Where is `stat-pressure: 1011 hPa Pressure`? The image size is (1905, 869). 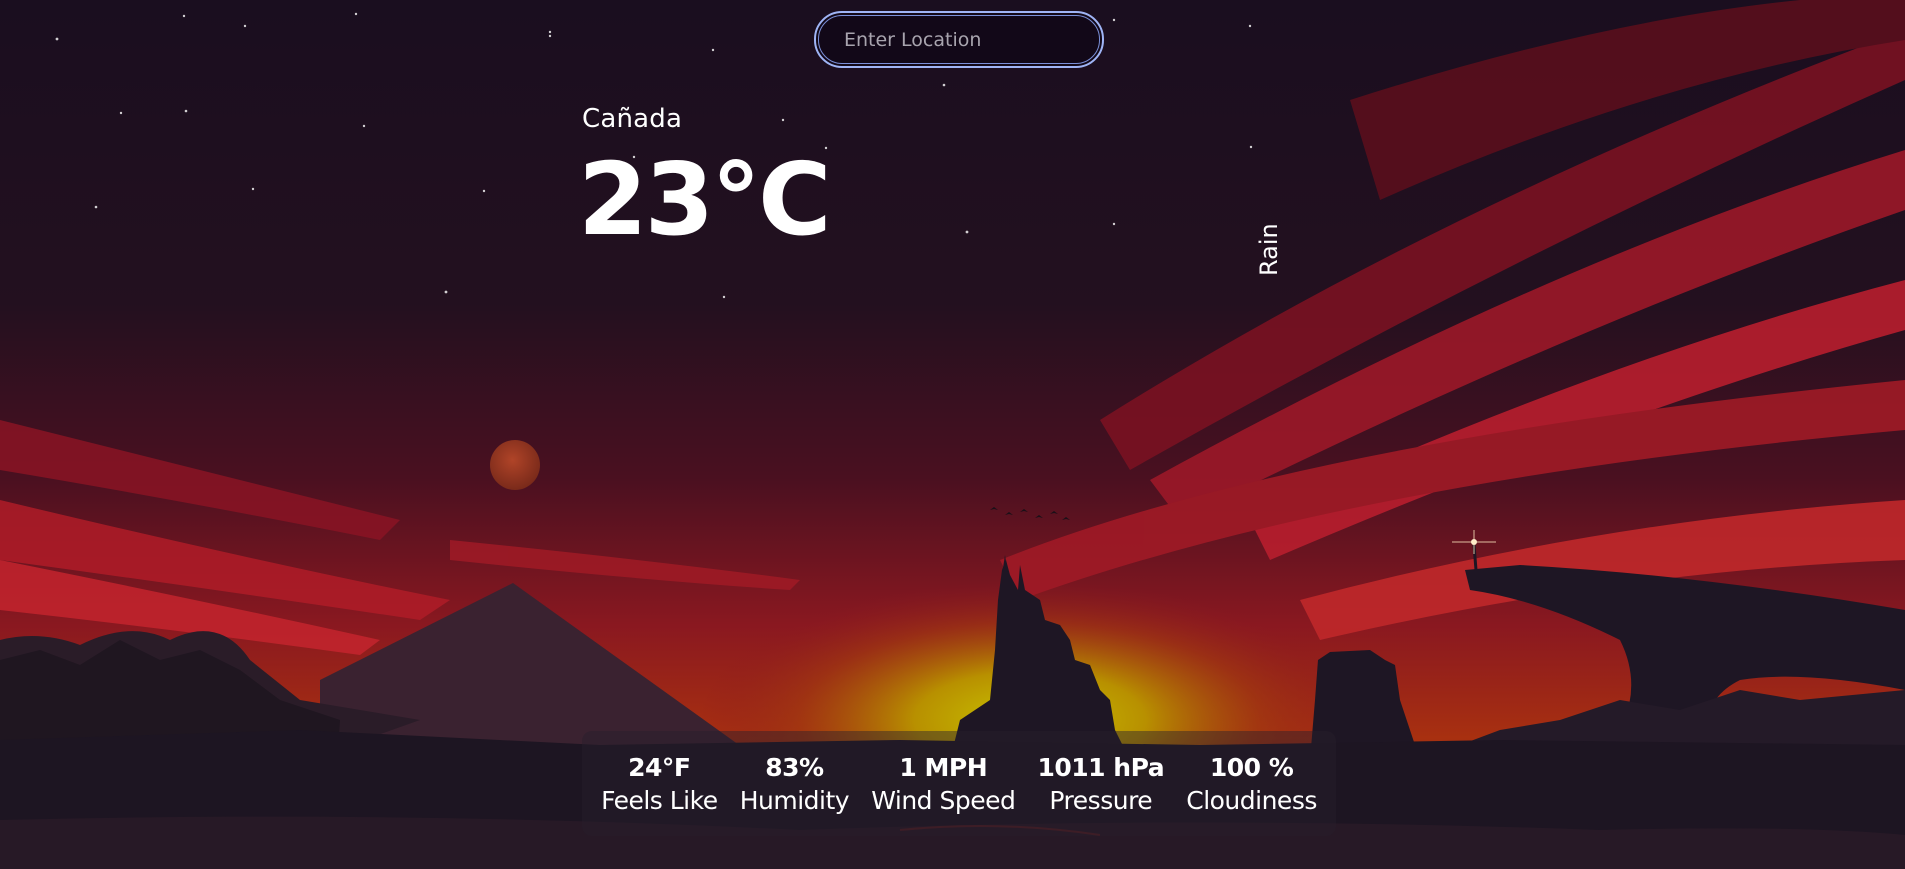
stat-pressure: 1011 hPa Pressure is located at coordinates (1101, 784).